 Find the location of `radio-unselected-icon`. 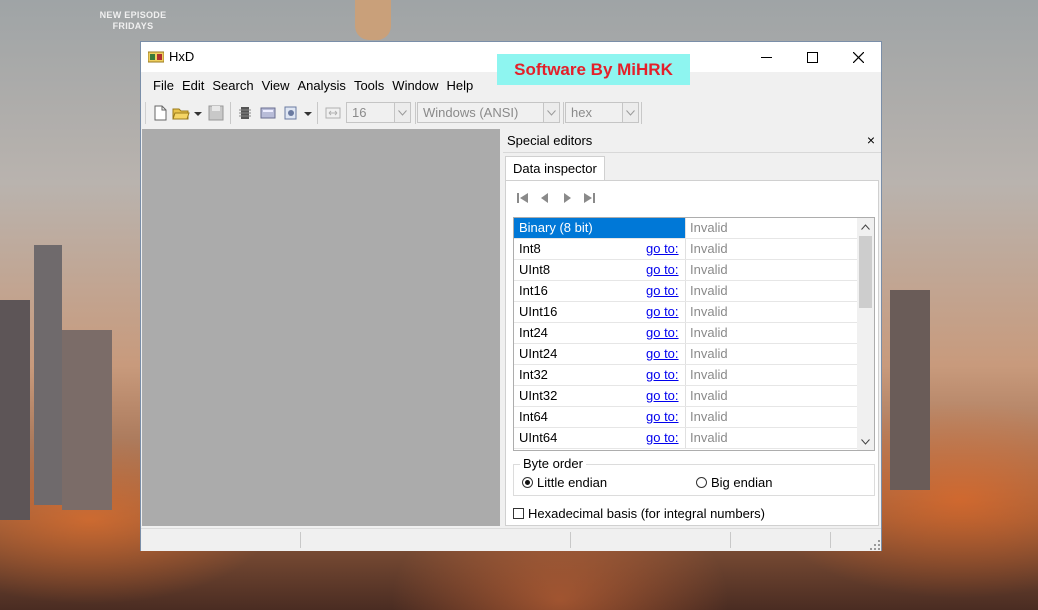

radio-unselected-icon is located at coordinates (701, 482).